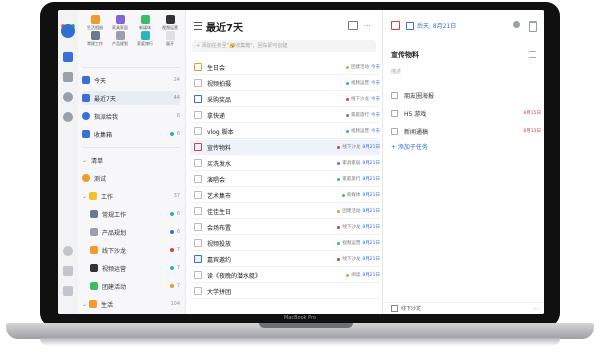  What do you see at coordinates (423, 25) in the screenshot?
I see `detail-date: 后天, 8月21日` at bounding box center [423, 25].